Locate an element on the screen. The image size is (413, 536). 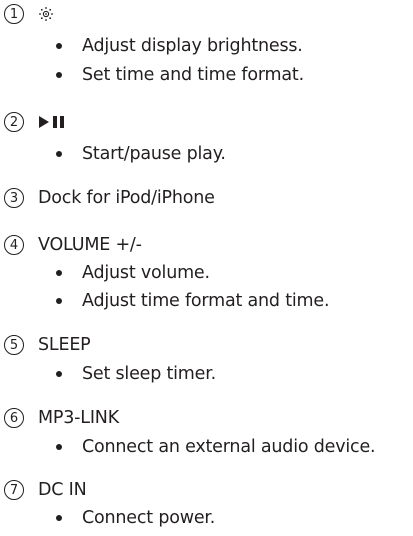
bullet-item: Connect an external audio device. is located at coordinates (216, 447).